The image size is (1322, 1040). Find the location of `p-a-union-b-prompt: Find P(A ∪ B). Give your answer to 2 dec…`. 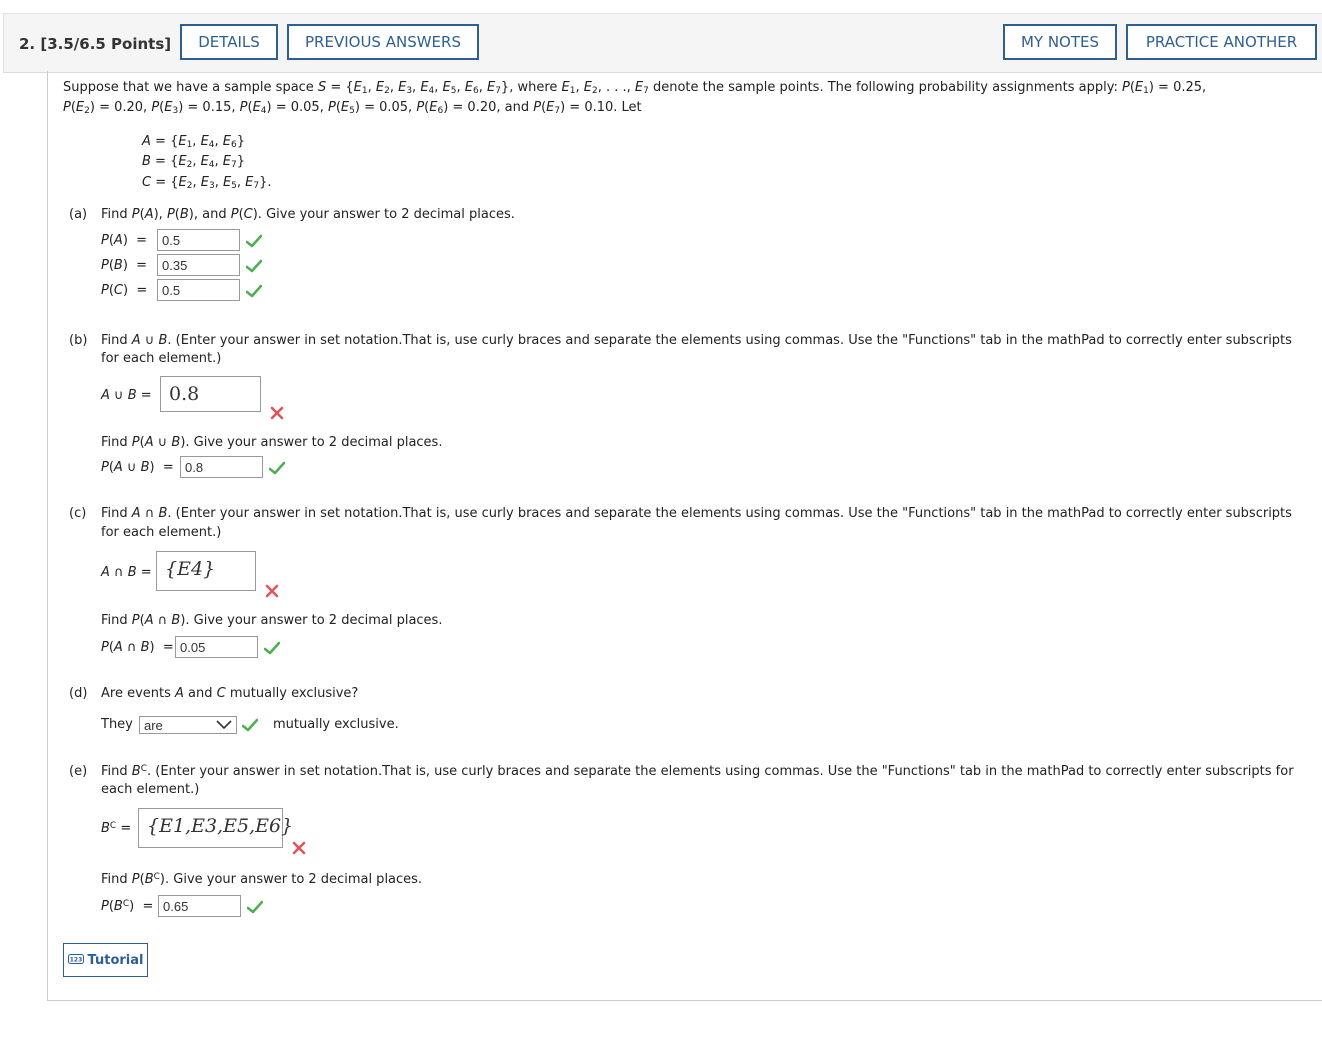

p-a-union-b-prompt: Find P(A ∪ B). Give your answer to 2 dec… is located at coordinates (272, 442).